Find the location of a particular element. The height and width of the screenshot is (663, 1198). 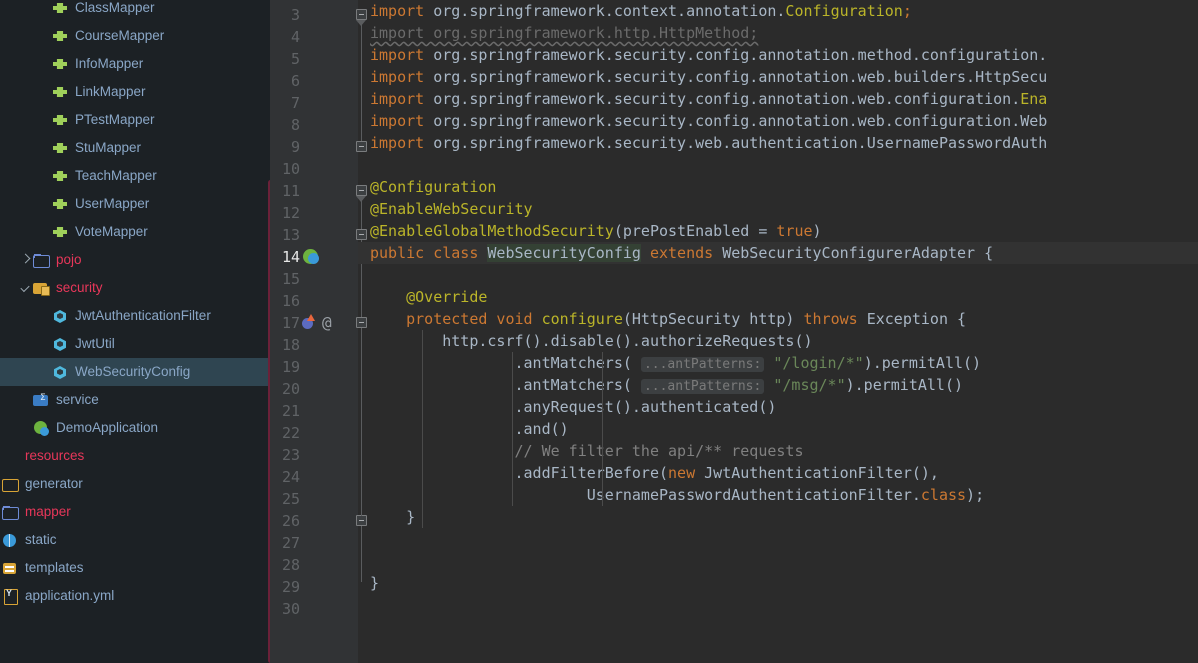

tree-item-application-yml: application.yml is located at coordinates (135, 596).